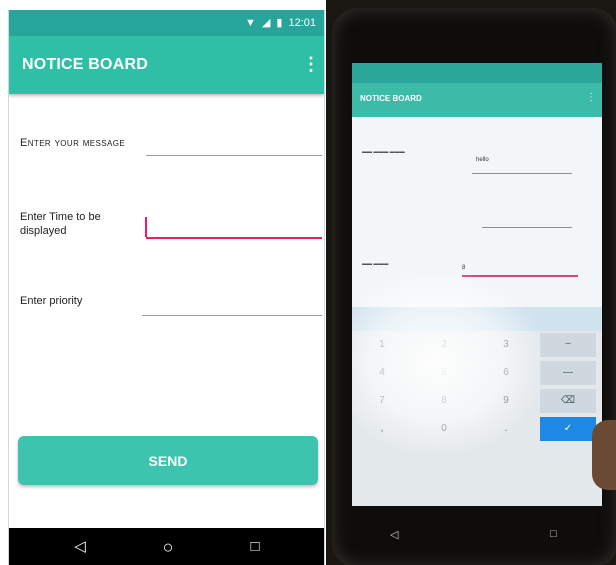 The image size is (616, 565). Describe the element at coordinates (234, 145) in the screenshot. I see `message-input` at that location.